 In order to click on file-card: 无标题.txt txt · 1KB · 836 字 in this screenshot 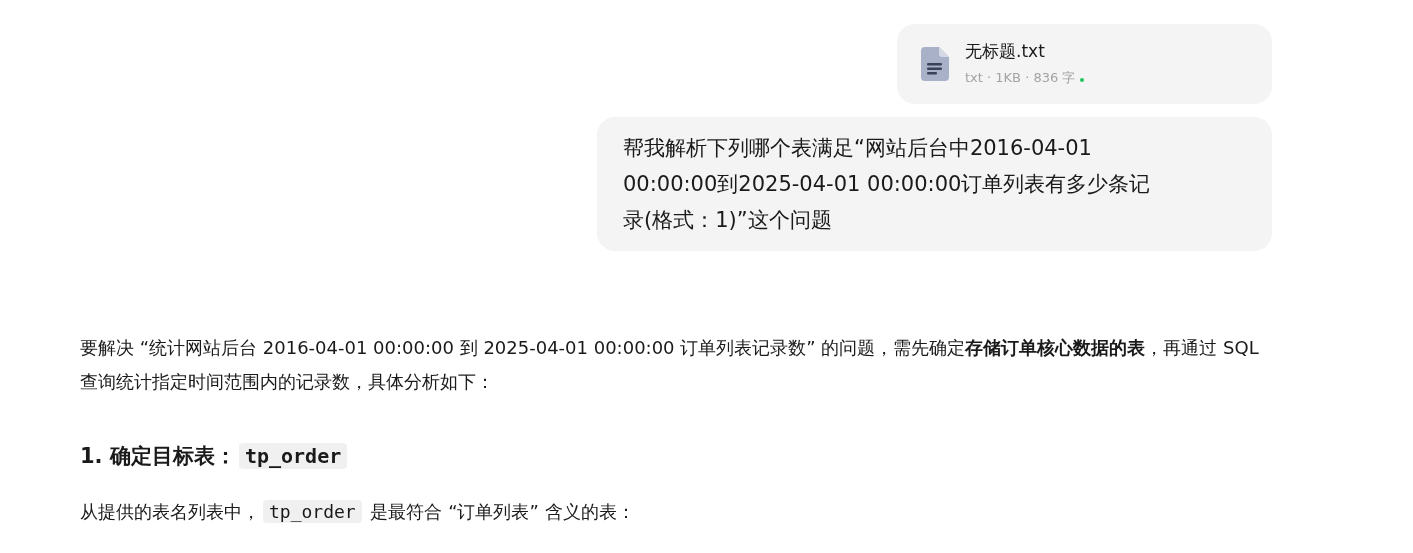, I will do `click(1084, 64)`.